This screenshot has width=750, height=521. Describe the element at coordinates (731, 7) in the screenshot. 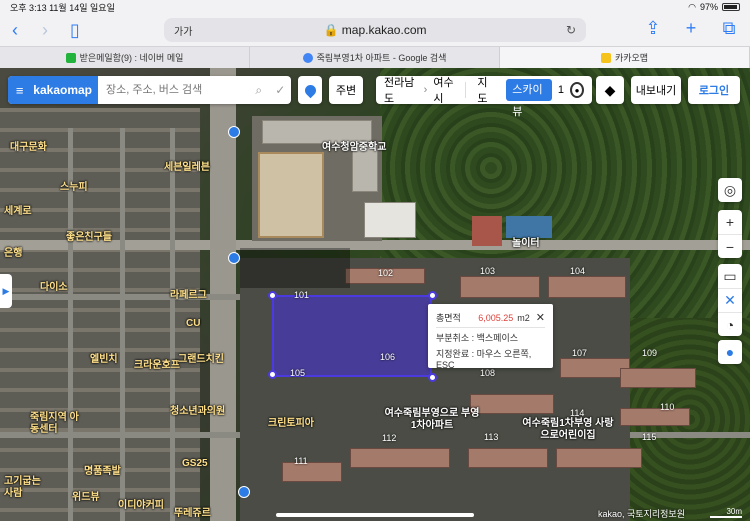

I see `battery-icon` at that location.